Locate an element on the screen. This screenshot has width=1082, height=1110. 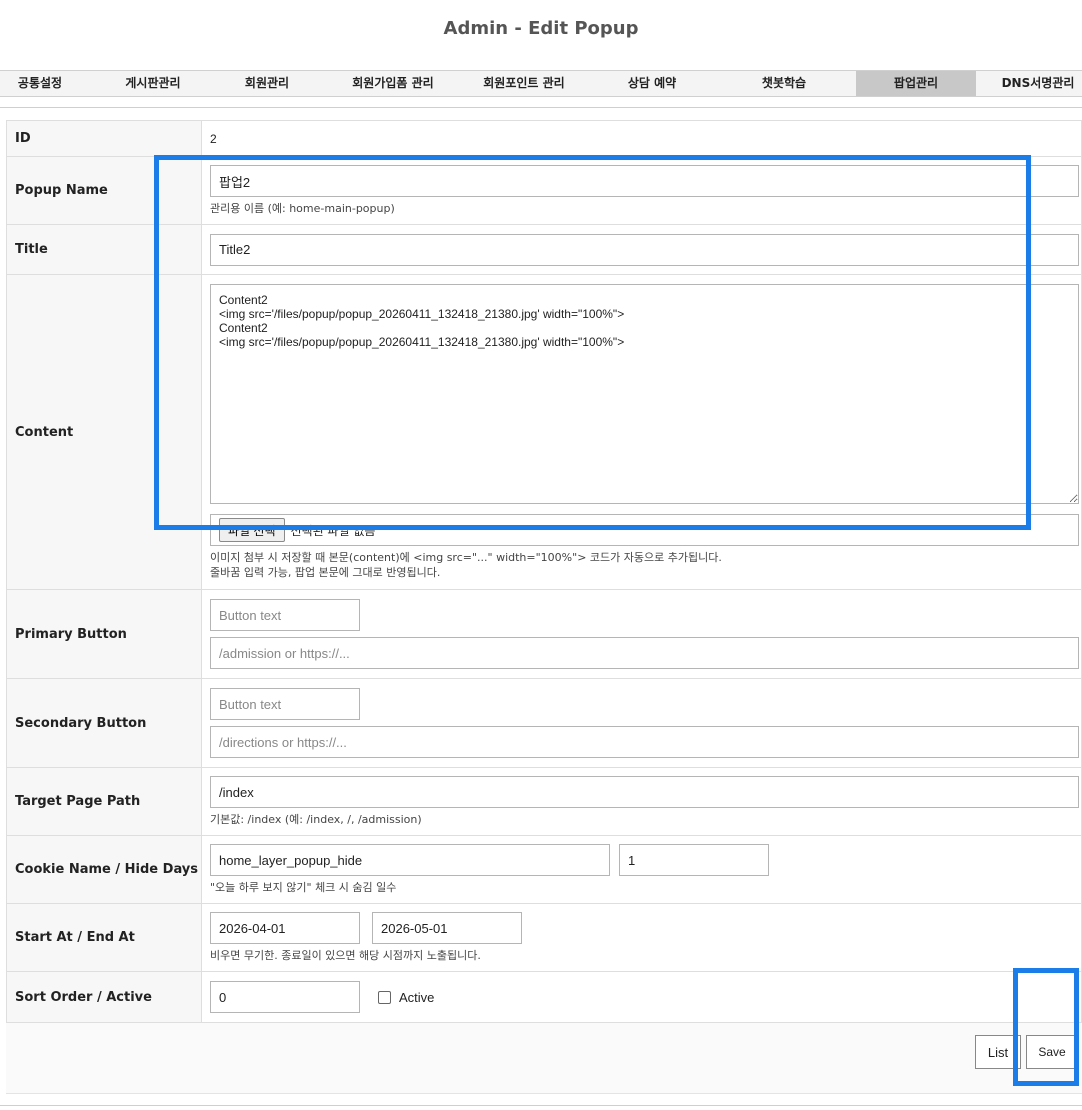
tab-common-settings: 공통설정 is located at coordinates (40, 83).